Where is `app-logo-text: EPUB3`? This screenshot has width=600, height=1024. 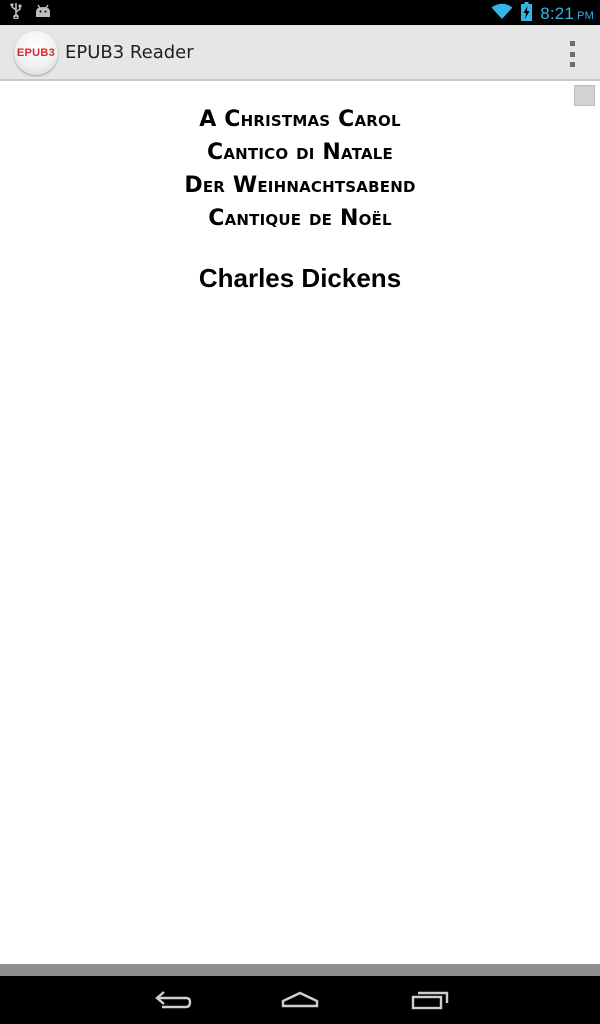
app-logo-text: EPUB3 is located at coordinates (36, 53).